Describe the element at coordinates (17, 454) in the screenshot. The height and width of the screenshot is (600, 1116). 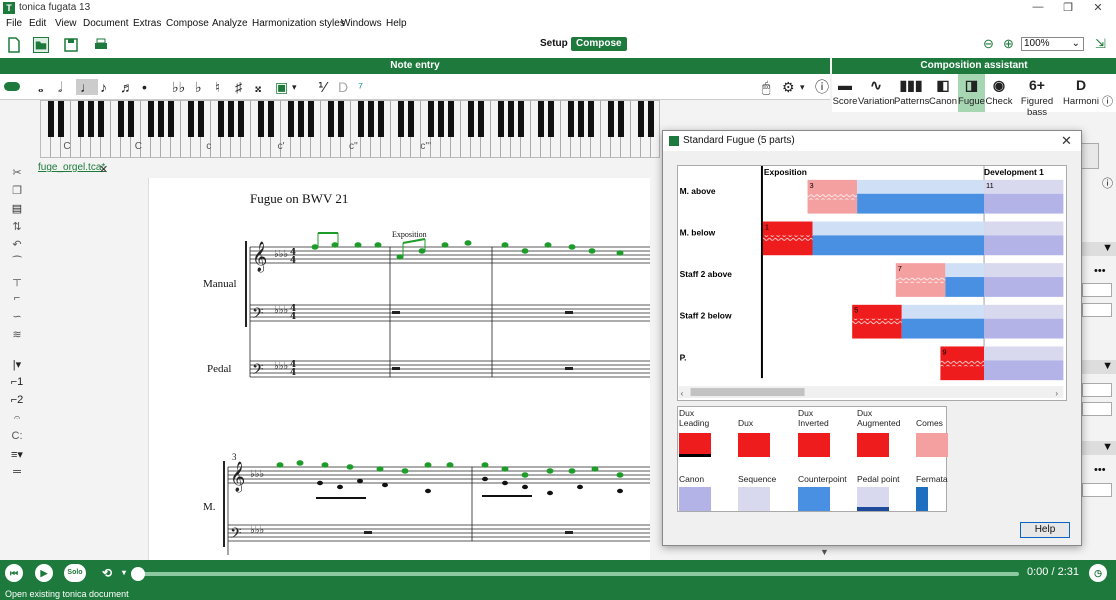
I see `lines-icon: ≡▾` at that location.